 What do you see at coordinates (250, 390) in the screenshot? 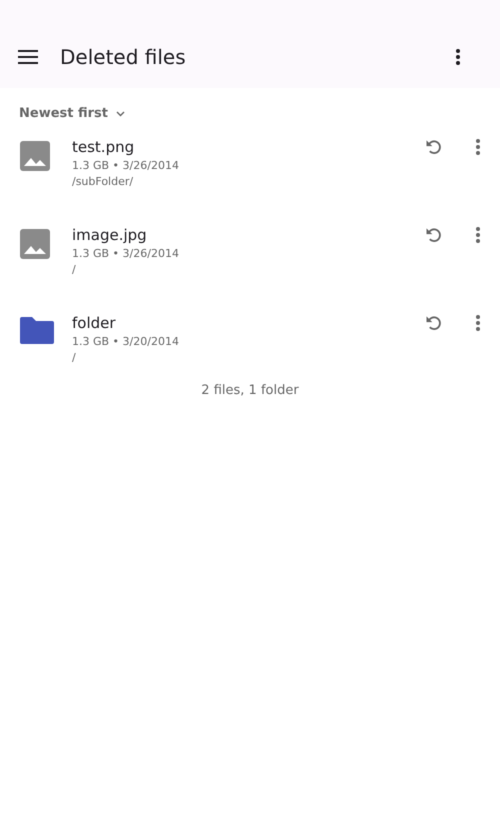
I see `item-count: 2 files, 1 folder` at bounding box center [250, 390].